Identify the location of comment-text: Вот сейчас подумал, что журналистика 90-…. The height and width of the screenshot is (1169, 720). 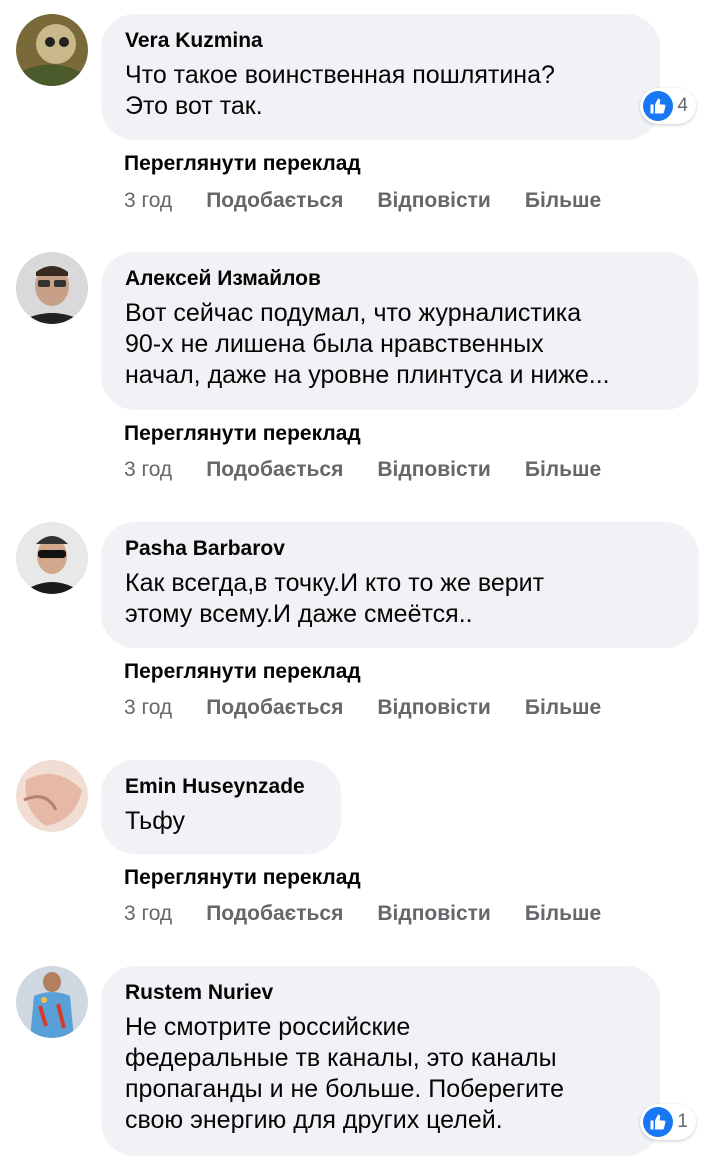
(367, 344).